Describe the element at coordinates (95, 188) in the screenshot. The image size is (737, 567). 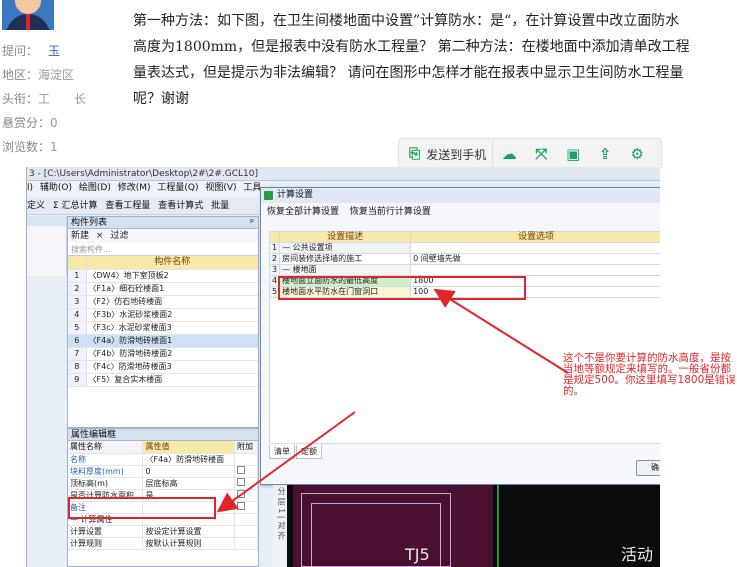
I see `menu-item: 绘图(D)` at that location.